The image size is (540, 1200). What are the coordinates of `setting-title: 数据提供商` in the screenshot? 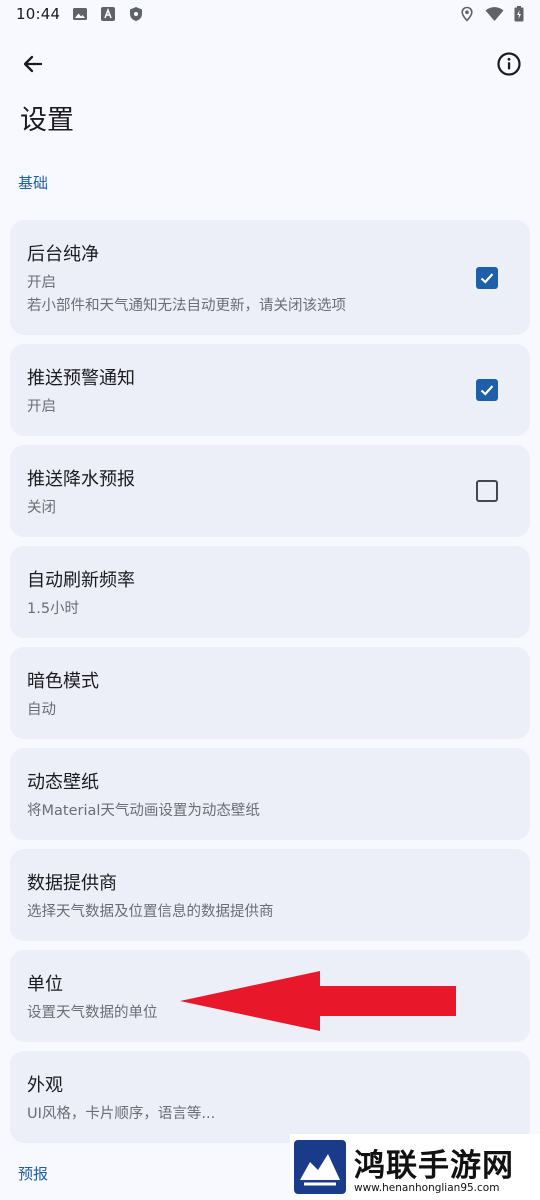 It's located at (72, 883).